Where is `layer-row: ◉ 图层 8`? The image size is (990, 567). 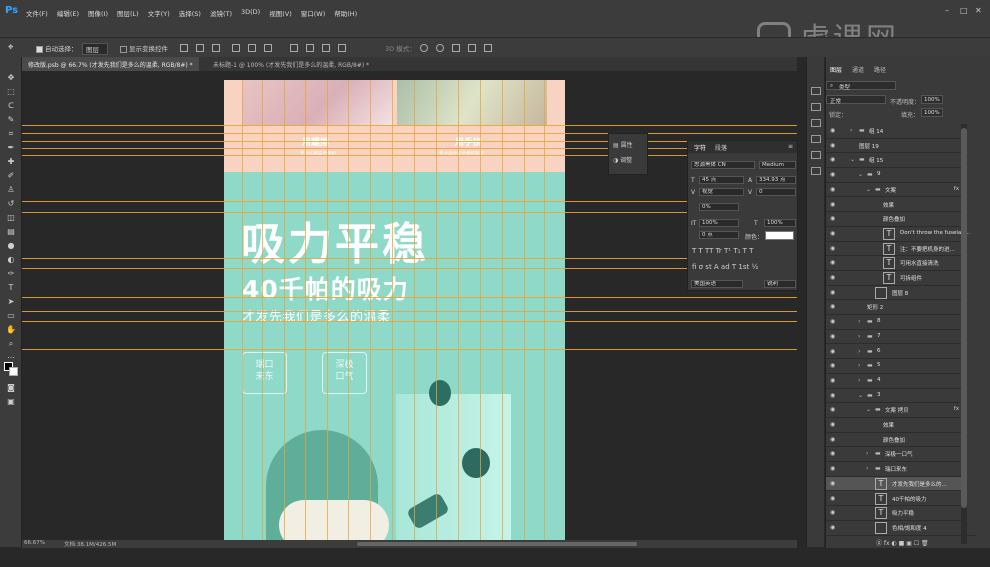
layer-row: ◉ 图层 8 is located at coordinates (895, 293).